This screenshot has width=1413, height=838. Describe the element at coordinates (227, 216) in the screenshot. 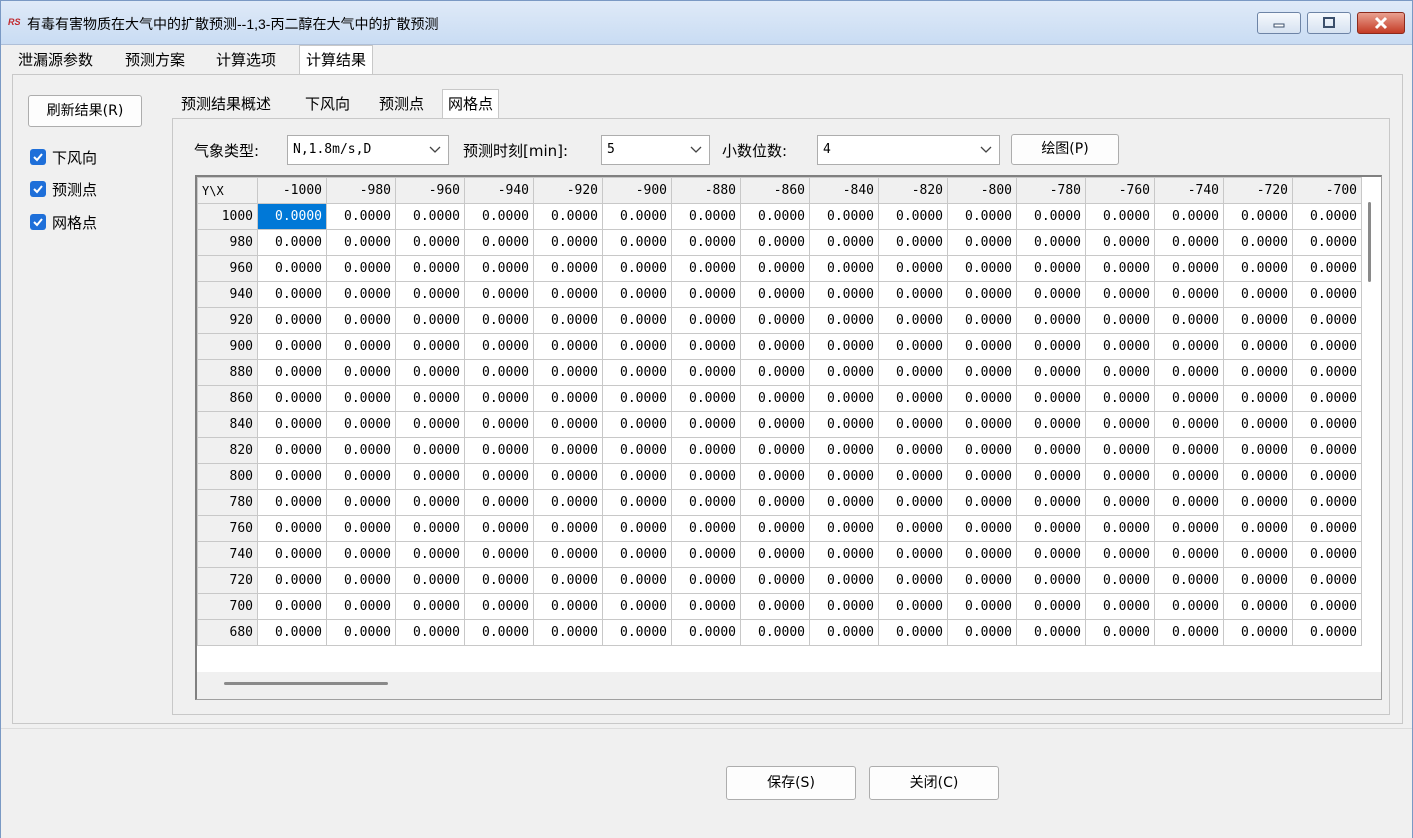

I see `grid-row-header: 1000` at that location.